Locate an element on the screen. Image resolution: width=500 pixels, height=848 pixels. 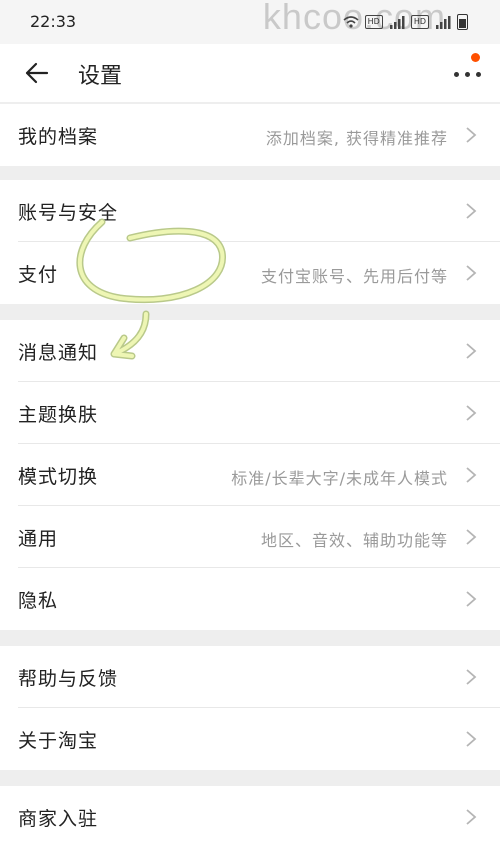
row-mode-switch: 模式切换 标准/长辈大字/未成年人模式 is located at coordinates (250, 475).